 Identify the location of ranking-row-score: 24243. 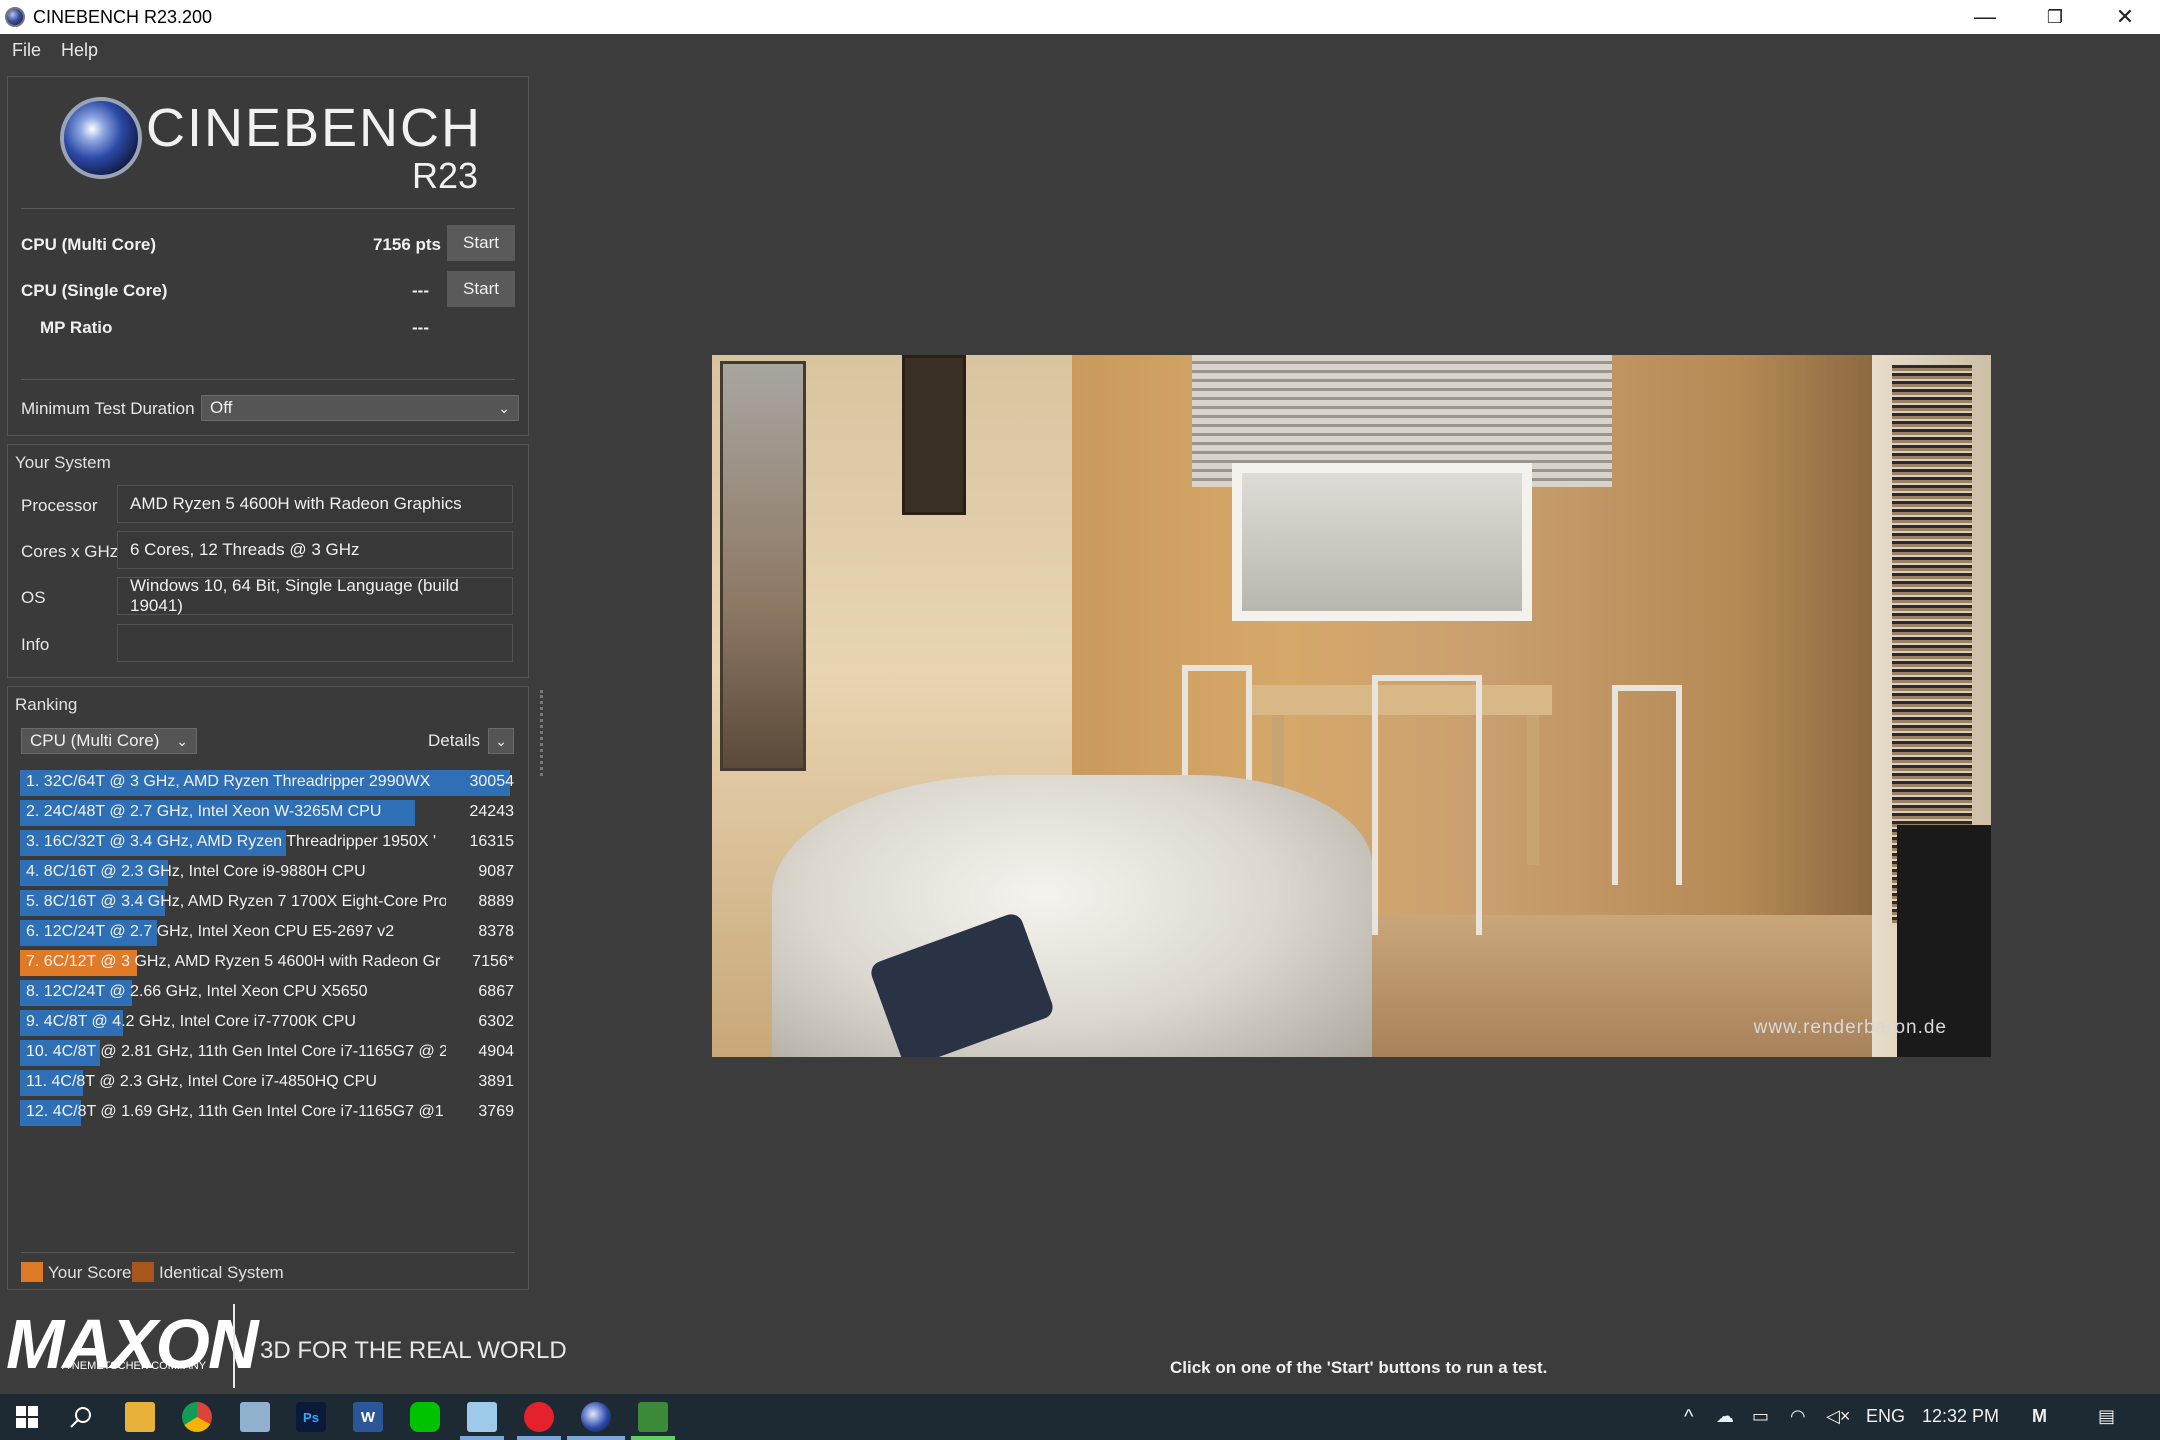
(492, 811).